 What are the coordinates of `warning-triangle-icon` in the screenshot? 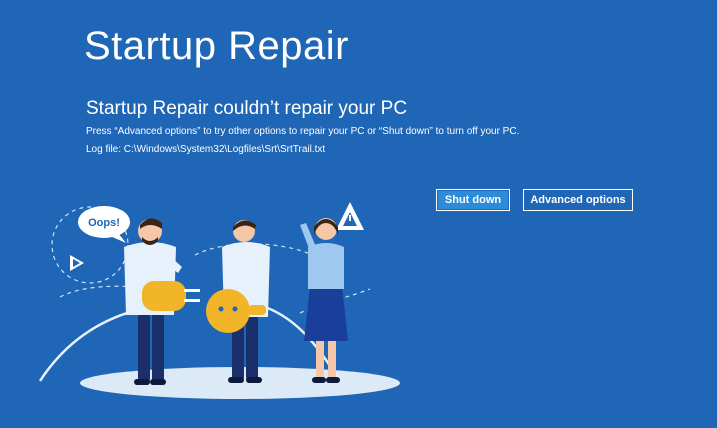 It's located at (350, 216).